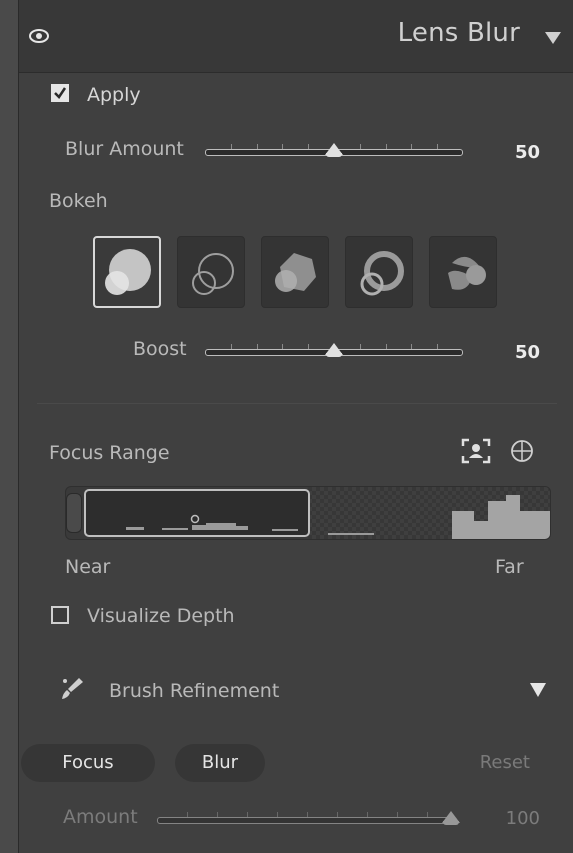 Image resolution: width=573 pixels, height=853 pixels. What do you see at coordinates (509, 567) in the screenshot?
I see `far-label: Far` at bounding box center [509, 567].